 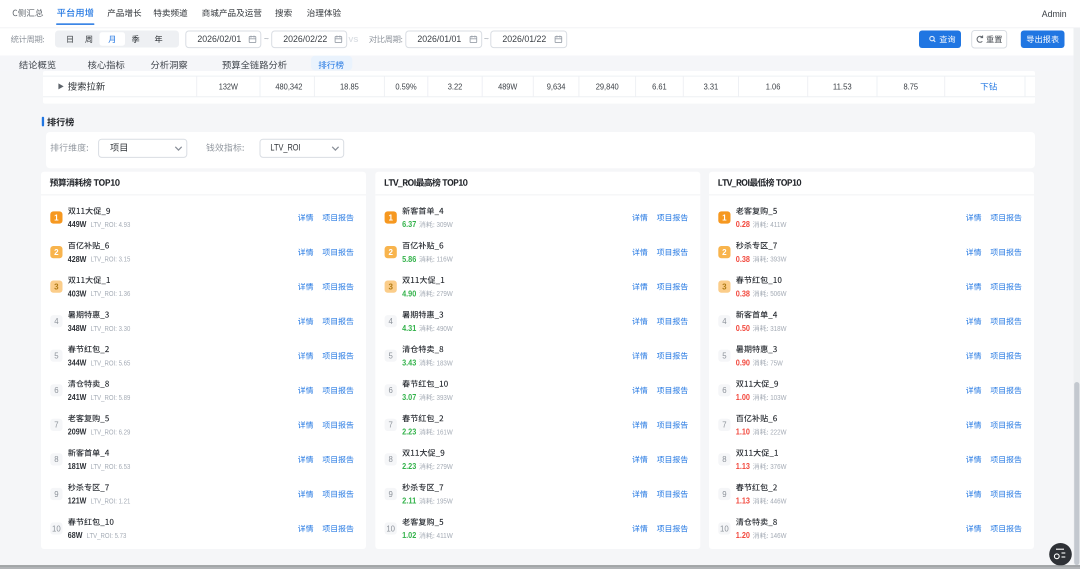 What do you see at coordinates (409, 535) in the screenshot?
I see `svg-text: 1.02` at bounding box center [409, 535].